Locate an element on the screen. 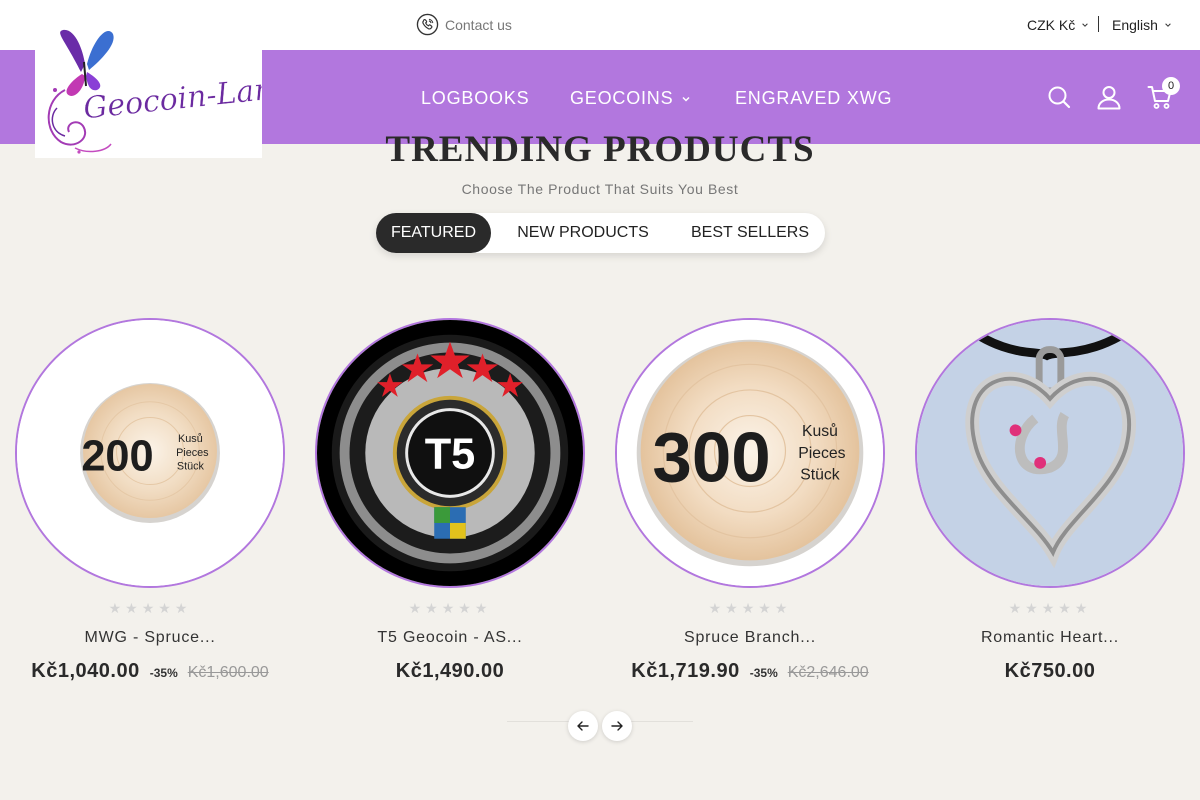 The width and height of the screenshot is (1200, 800). nav-item-logbooks: LOGBOOKS is located at coordinates (475, 98).